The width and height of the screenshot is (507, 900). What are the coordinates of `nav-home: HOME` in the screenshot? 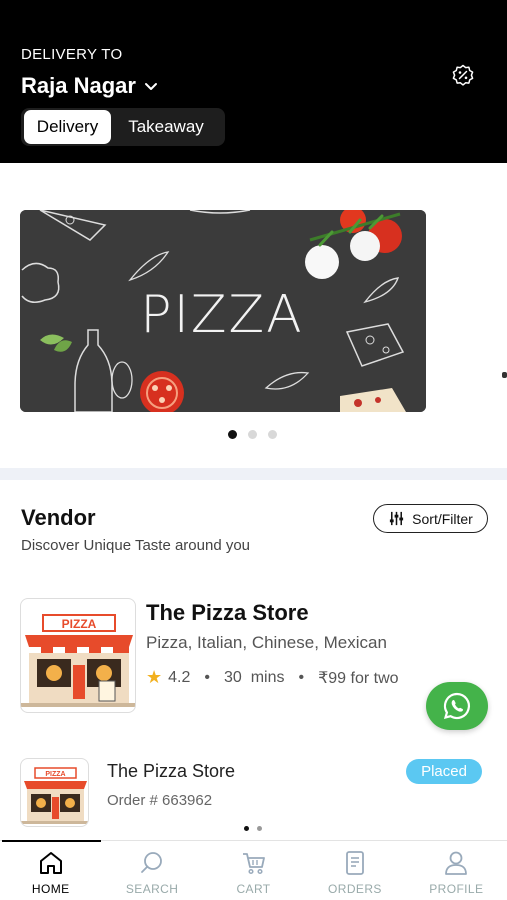 It's located at (51, 870).